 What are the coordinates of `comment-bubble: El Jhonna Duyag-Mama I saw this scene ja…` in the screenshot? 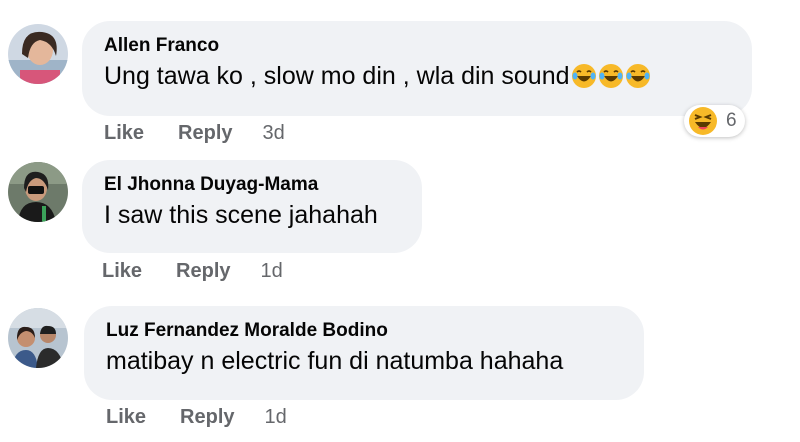 It's located at (252, 206).